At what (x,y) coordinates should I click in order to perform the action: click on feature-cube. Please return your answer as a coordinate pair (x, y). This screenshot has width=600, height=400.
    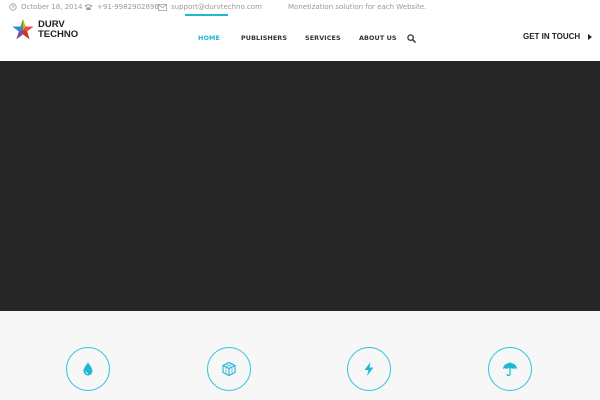
    Looking at the image, I should click on (229, 369).